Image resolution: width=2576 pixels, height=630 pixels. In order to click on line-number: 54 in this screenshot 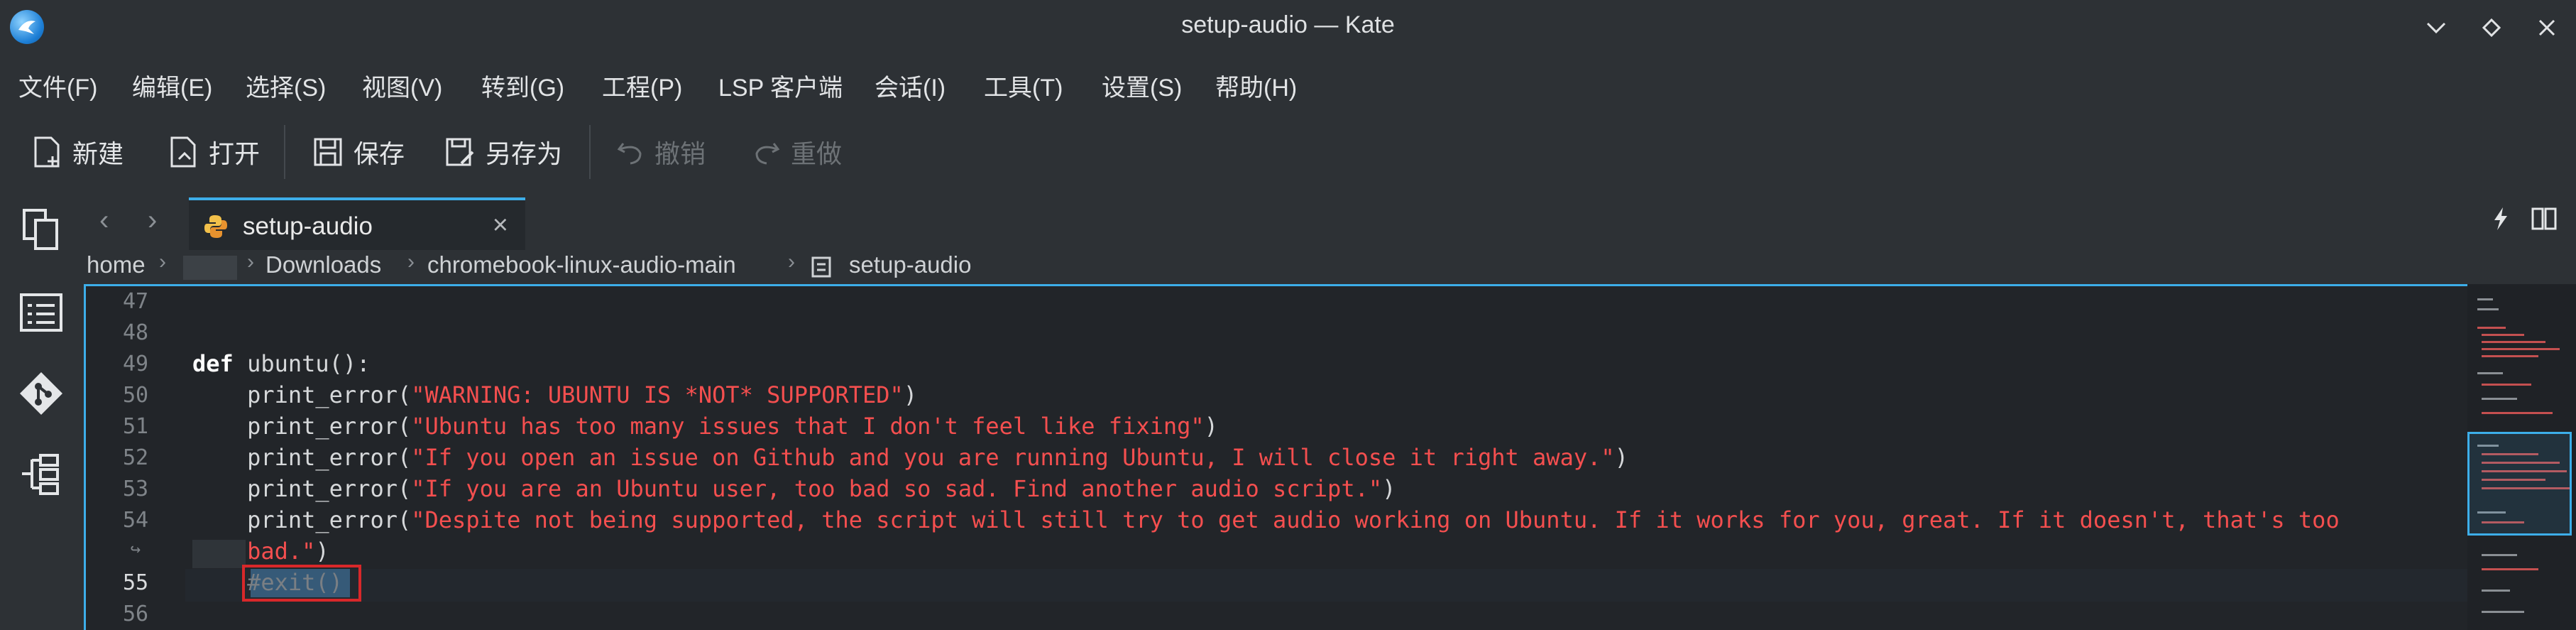, I will do `click(135, 521)`.